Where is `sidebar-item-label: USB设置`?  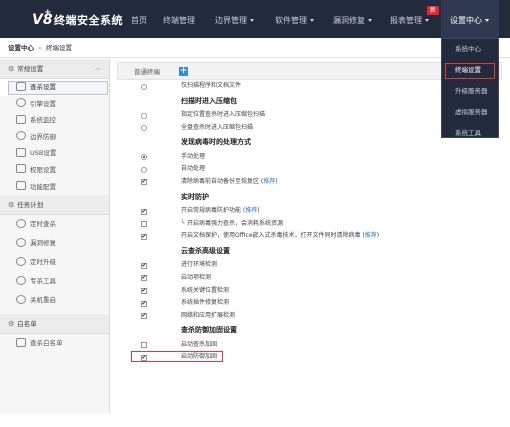
sidebar-item-label: USB设置 is located at coordinates (43, 153).